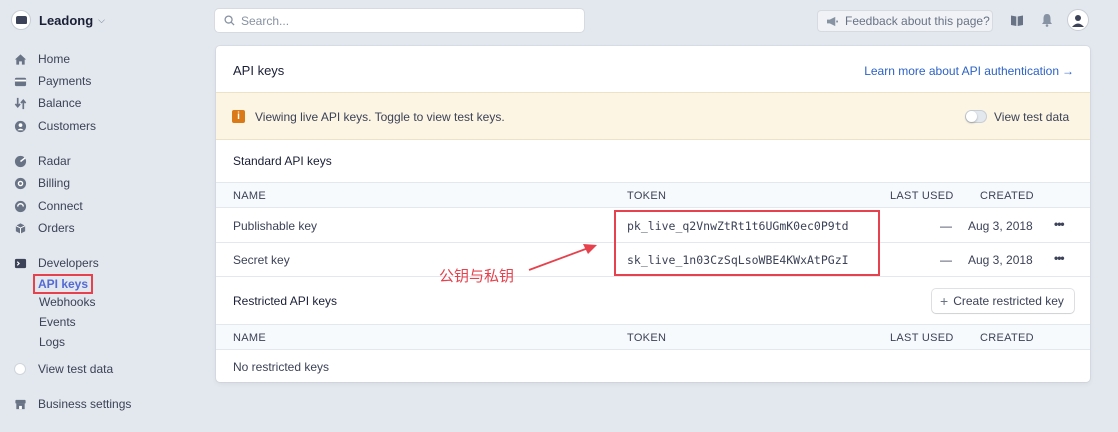 This screenshot has width=1118, height=432. What do you see at coordinates (259, 70) in the screenshot?
I see `page-title: API keys` at bounding box center [259, 70].